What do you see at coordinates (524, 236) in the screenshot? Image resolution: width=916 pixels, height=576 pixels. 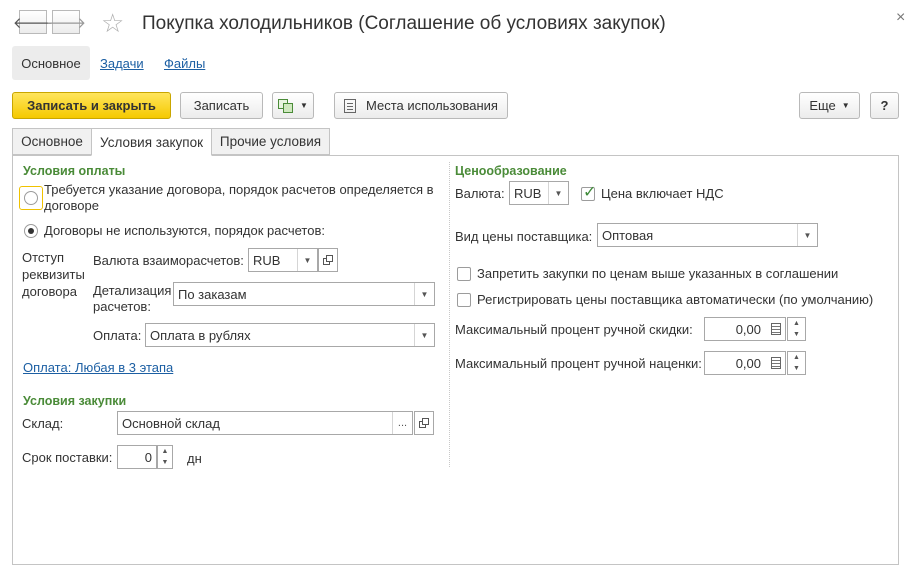 I see `price-type-label: Вид цены поставщика:` at bounding box center [524, 236].